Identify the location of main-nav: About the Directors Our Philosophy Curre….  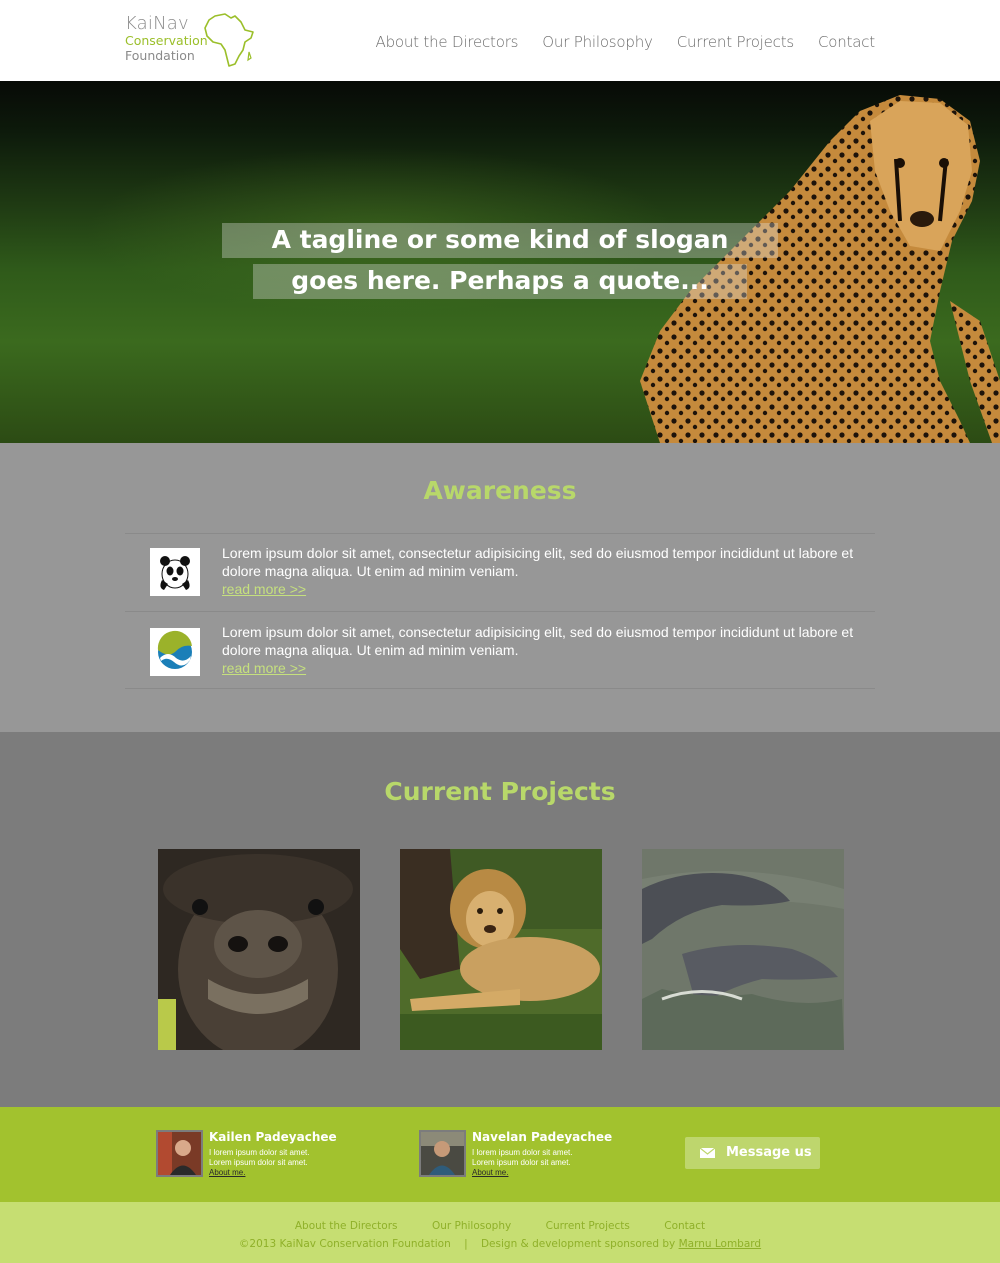
(626, 42).